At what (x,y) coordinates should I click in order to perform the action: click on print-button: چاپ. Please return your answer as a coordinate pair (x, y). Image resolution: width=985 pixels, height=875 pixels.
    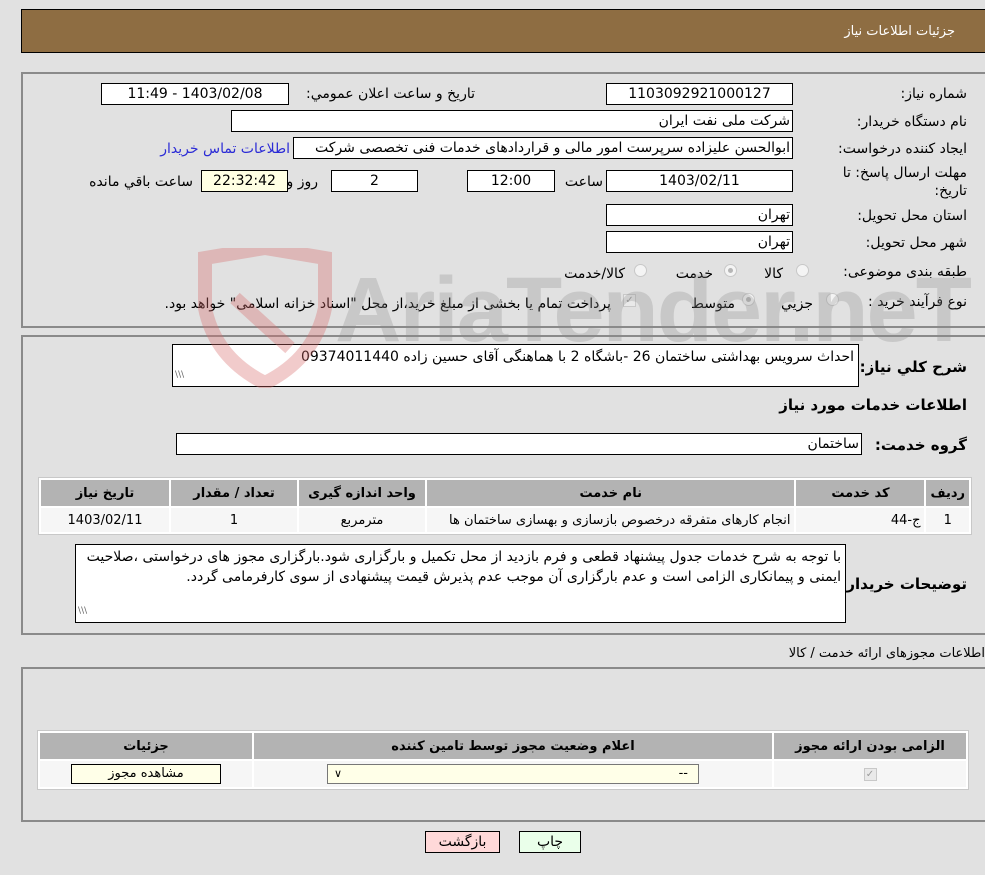
    Looking at the image, I should click on (550, 842).